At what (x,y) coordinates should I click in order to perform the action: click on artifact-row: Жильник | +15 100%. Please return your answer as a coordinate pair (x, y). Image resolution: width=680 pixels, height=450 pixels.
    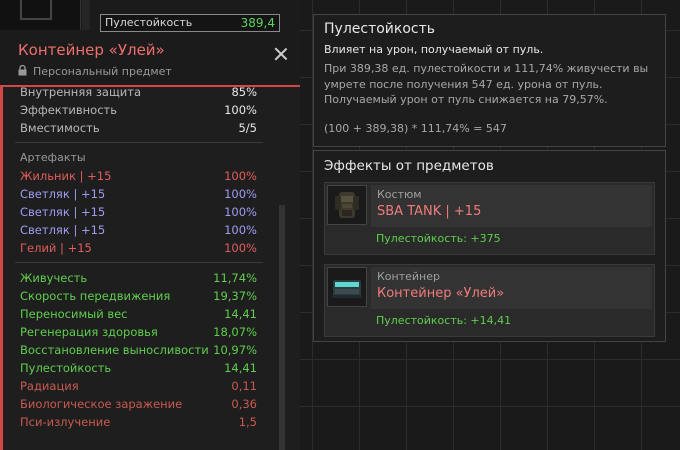
    Looking at the image, I should click on (139, 176).